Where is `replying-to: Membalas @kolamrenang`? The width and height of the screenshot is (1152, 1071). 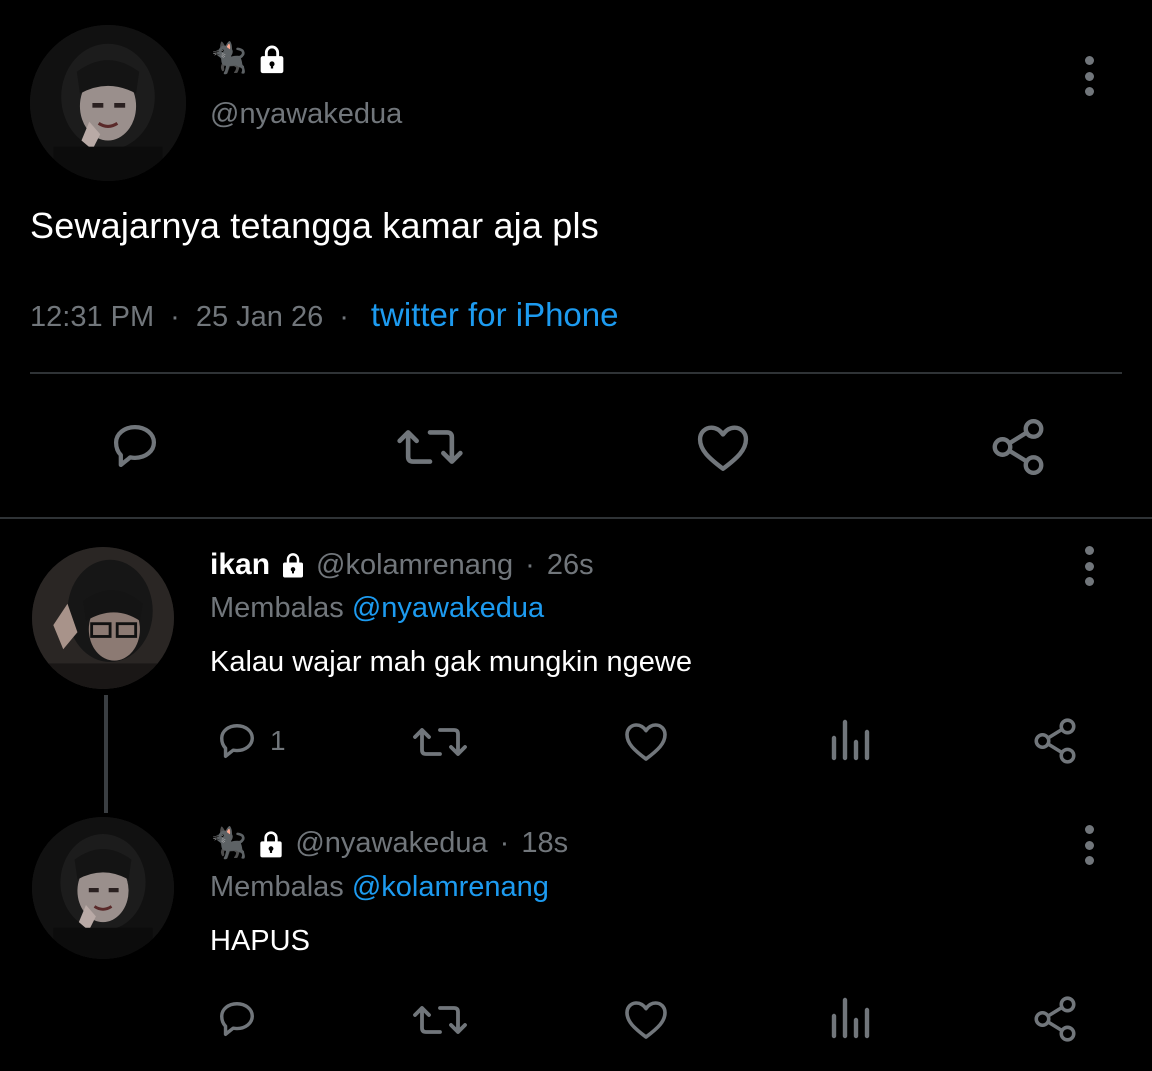
replying-to: Membalas @kolamrenang is located at coordinates (379, 887).